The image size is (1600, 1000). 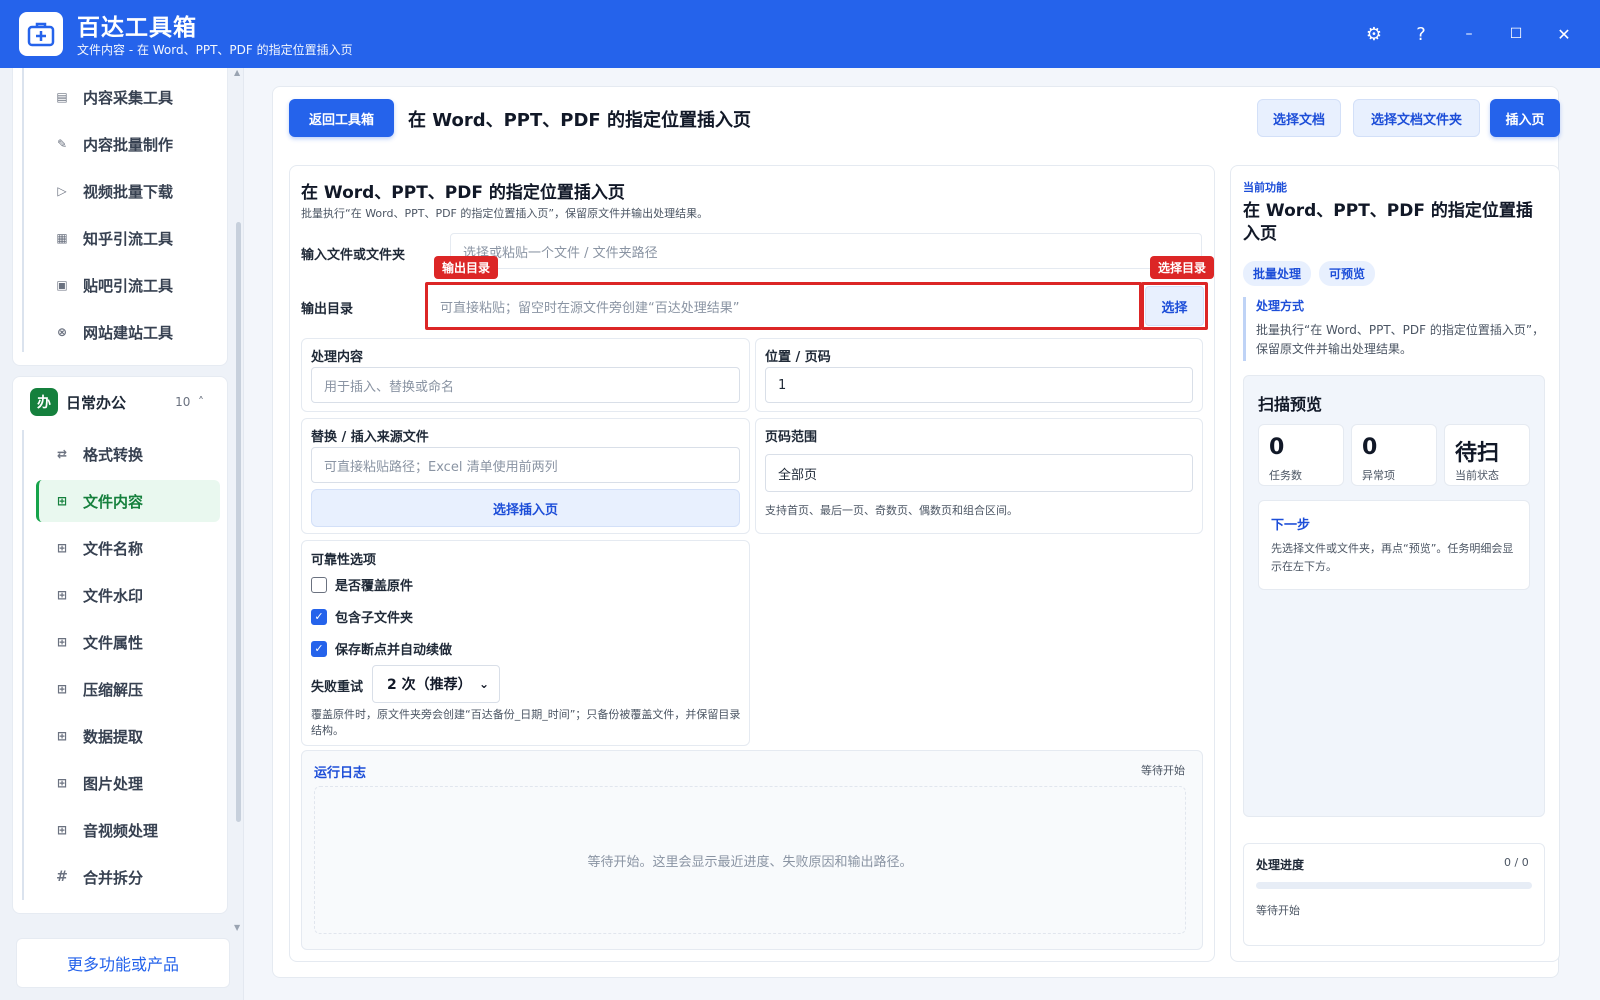 What do you see at coordinates (1421, 34) in the screenshot?
I see `help-icon: ?` at bounding box center [1421, 34].